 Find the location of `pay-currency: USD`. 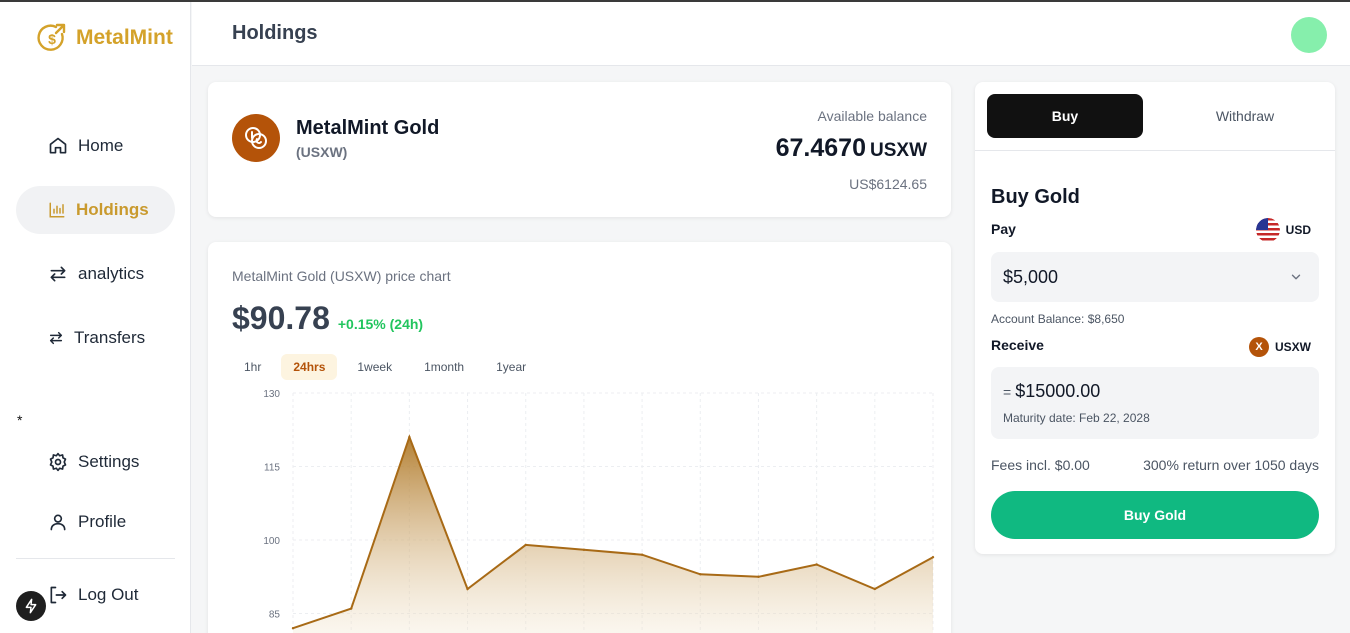

pay-currency: USD is located at coordinates (1298, 230).